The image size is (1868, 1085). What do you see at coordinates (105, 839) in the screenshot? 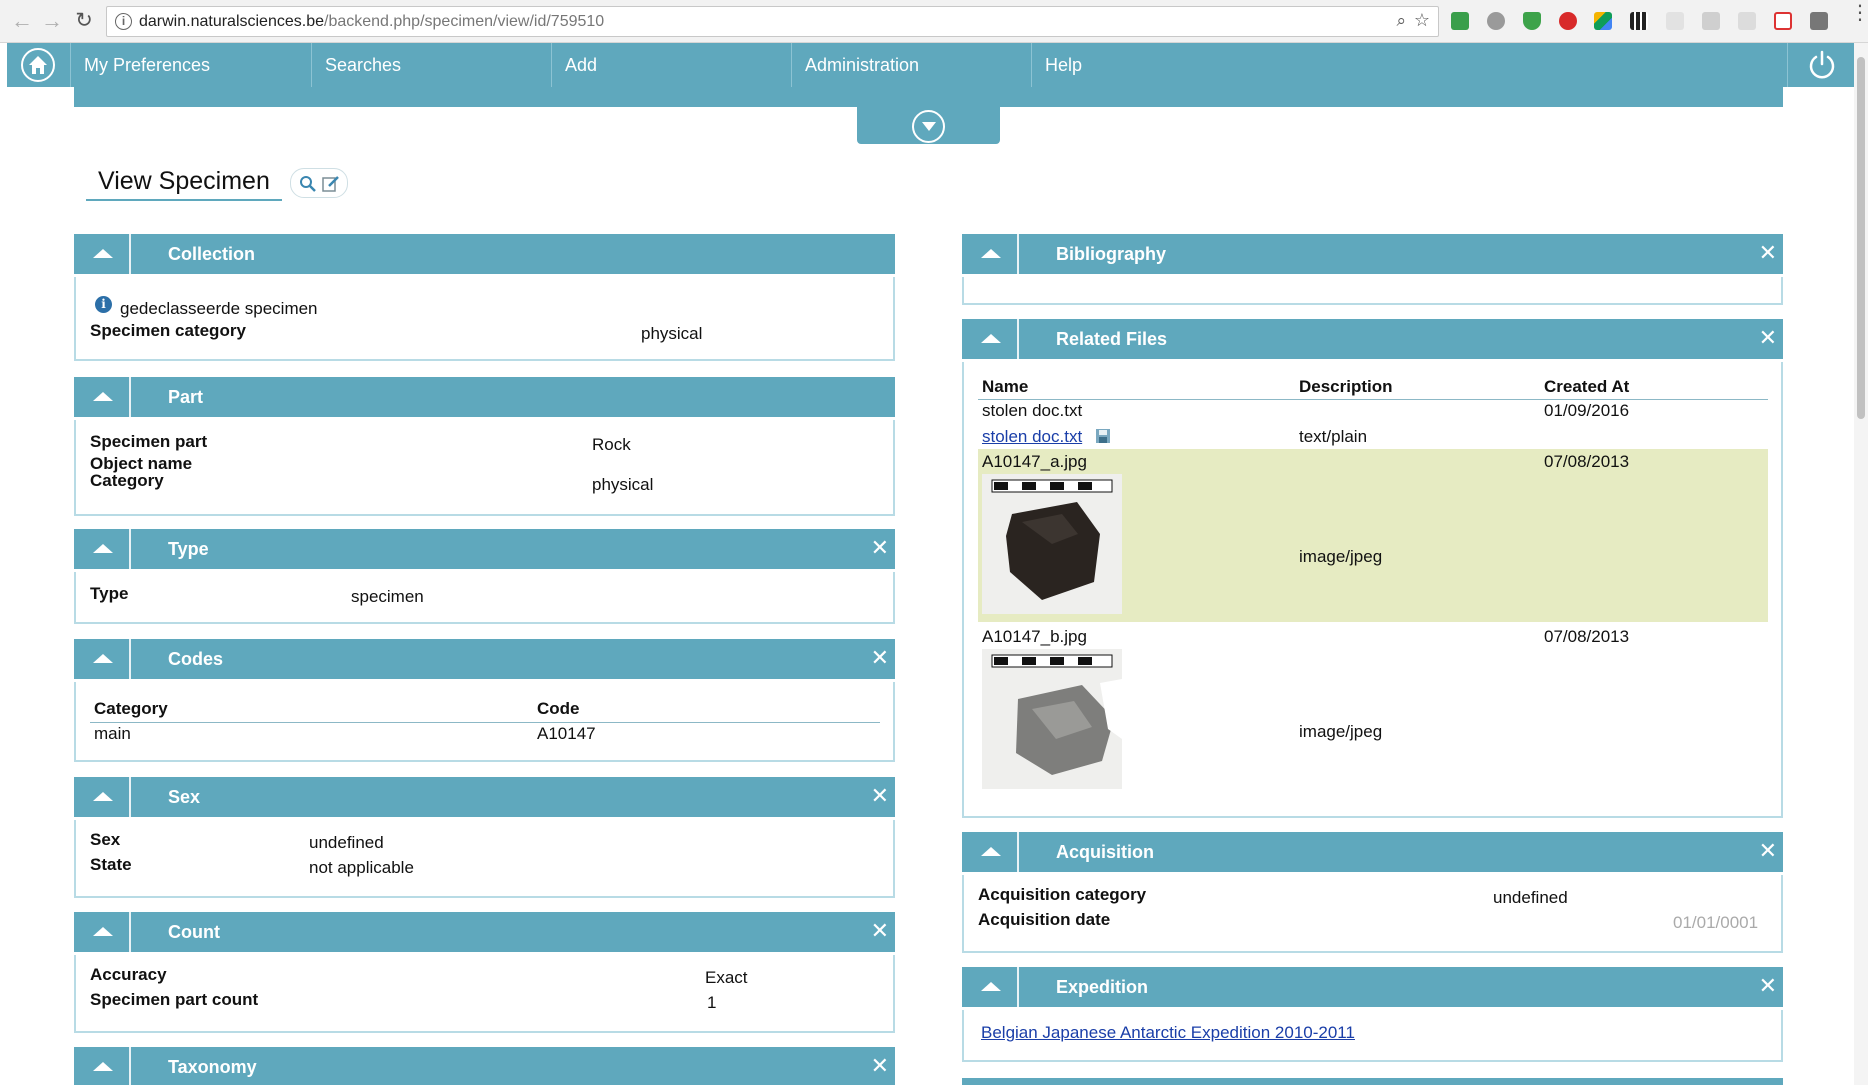
I see `sex-label: Sex` at bounding box center [105, 839].